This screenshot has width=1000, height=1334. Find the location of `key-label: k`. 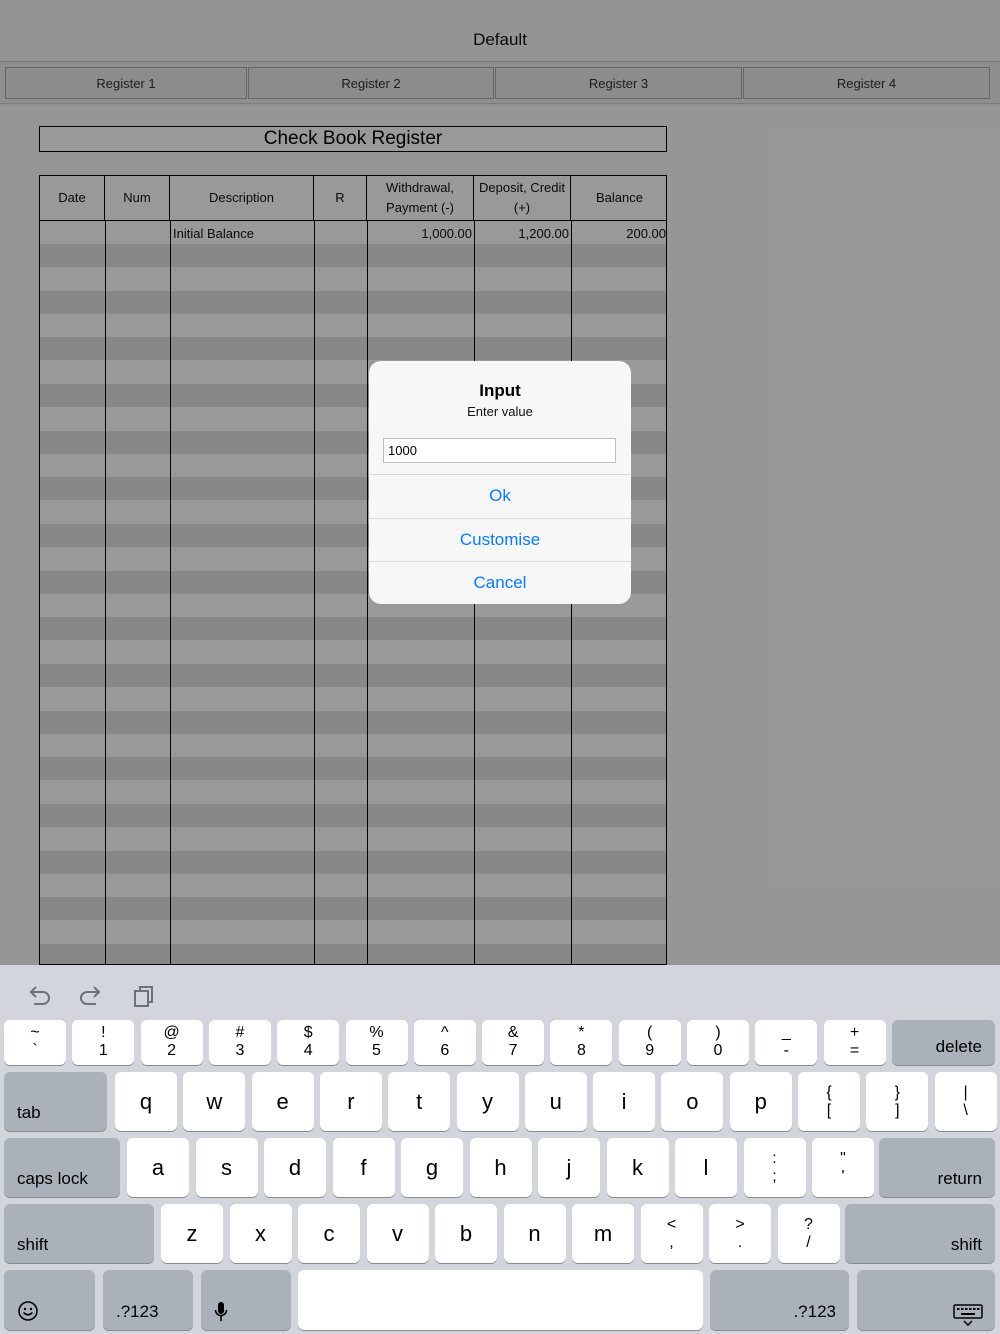

key-label: k is located at coordinates (637, 1167).